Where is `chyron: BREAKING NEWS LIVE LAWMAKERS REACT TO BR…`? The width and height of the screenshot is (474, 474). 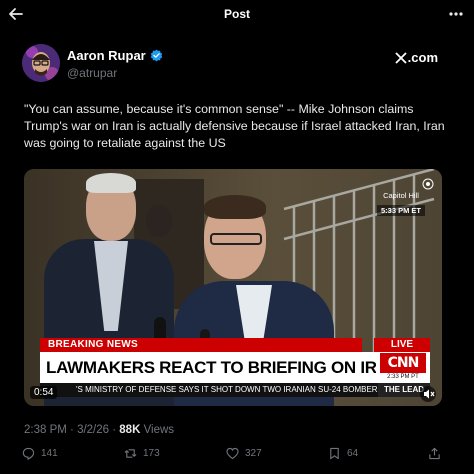 chyron: BREAKING NEWS LIVE LAWMAKERS REACT TO BR… is located at coordinates (233, 372).